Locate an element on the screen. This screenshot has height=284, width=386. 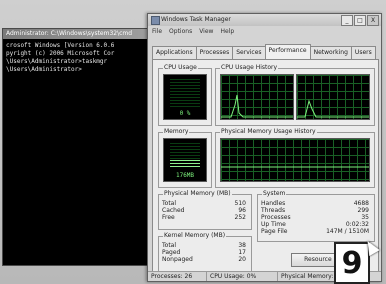
stat-row: Page File 147M / 1510M is located at coordinates (315, 231).